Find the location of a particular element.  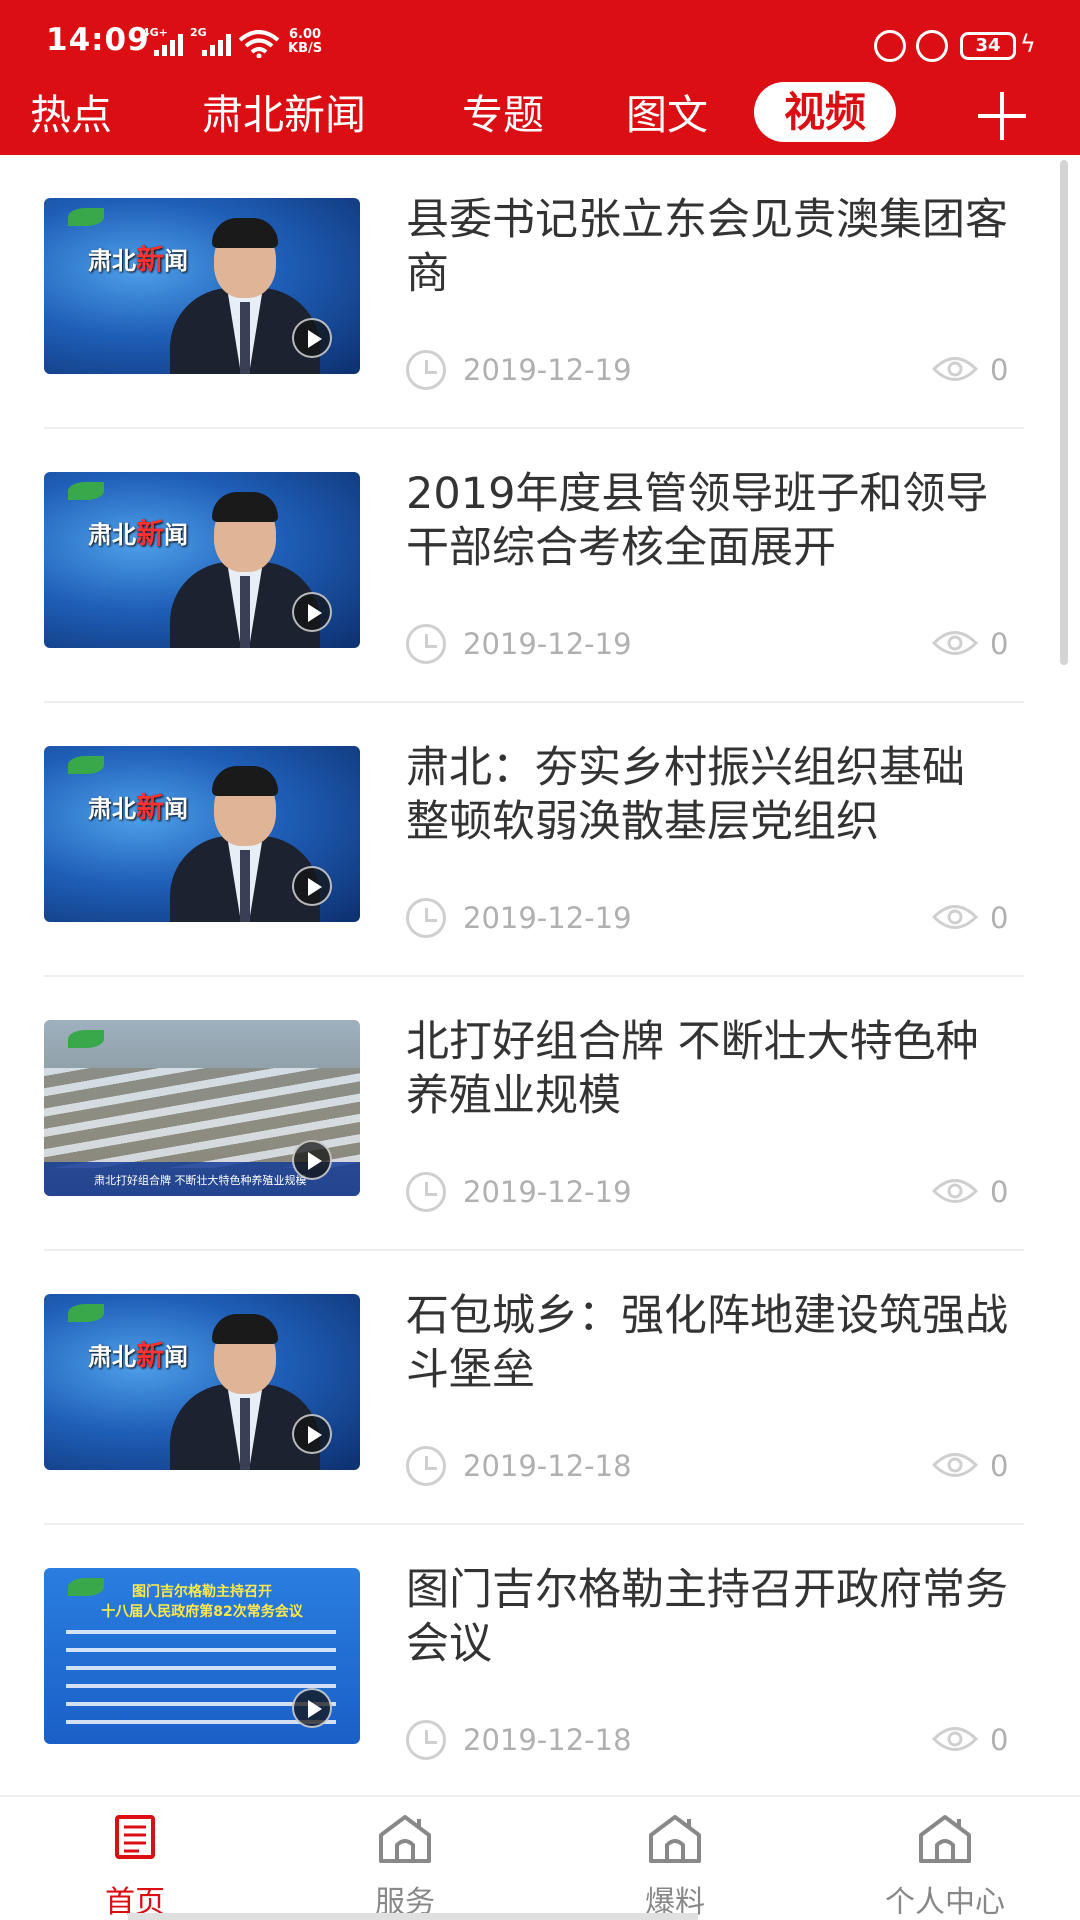

nav-tip-off: 爆料 is located at coordinates (675, 1858).